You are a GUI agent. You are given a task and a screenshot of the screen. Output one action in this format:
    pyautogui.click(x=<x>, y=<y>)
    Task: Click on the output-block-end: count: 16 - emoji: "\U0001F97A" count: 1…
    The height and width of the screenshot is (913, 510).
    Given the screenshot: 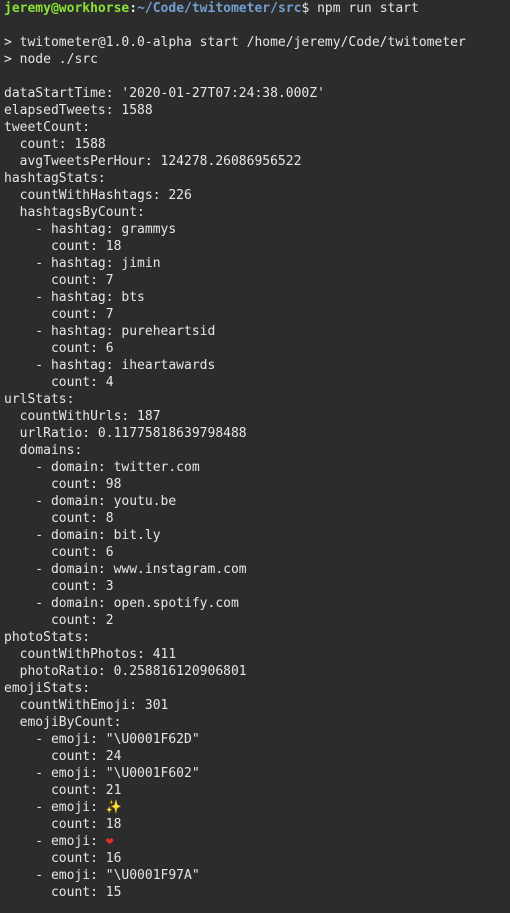 What is the action you would take?
    pyautogui.click(x=255, y=875)
    